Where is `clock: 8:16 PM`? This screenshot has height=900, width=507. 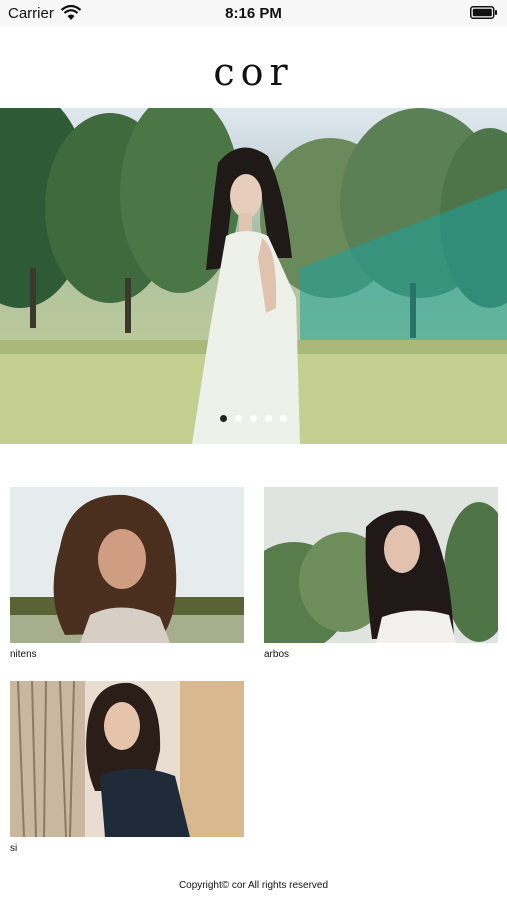
clock: 8:16 PM is located at coordinates (253, 13).